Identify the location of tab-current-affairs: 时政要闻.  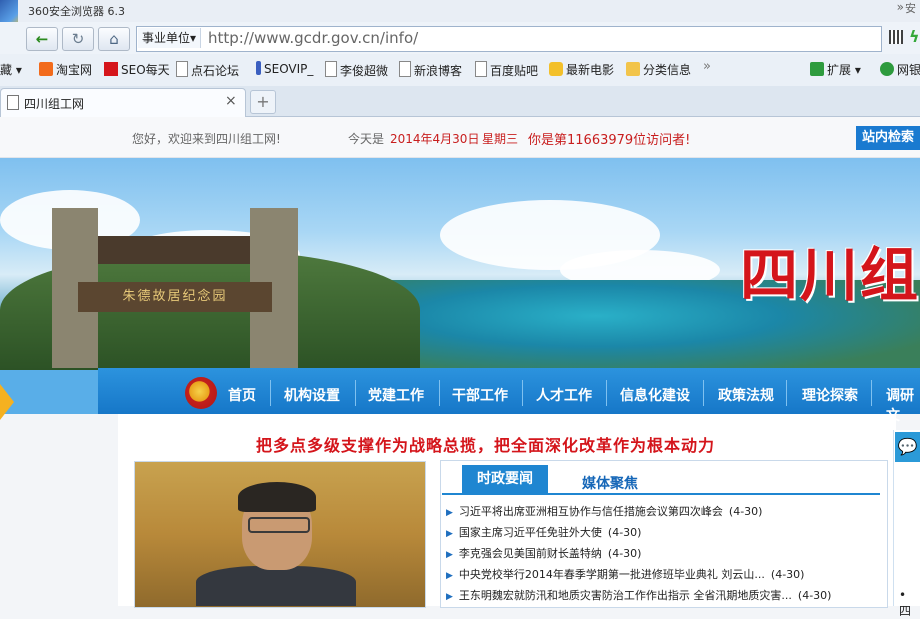
(505, 479).